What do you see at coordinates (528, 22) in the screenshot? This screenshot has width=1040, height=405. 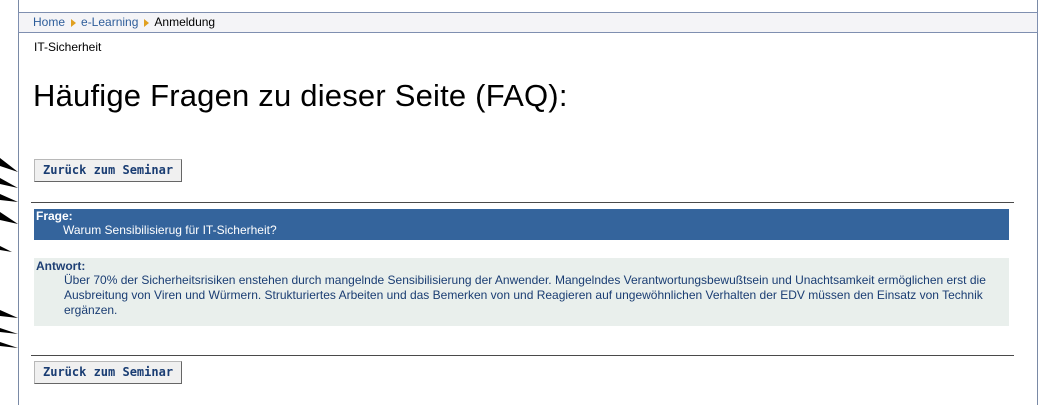 I see `breadcrumb: Home e-Learning Anmeldung` at bounding box center [528, 22].